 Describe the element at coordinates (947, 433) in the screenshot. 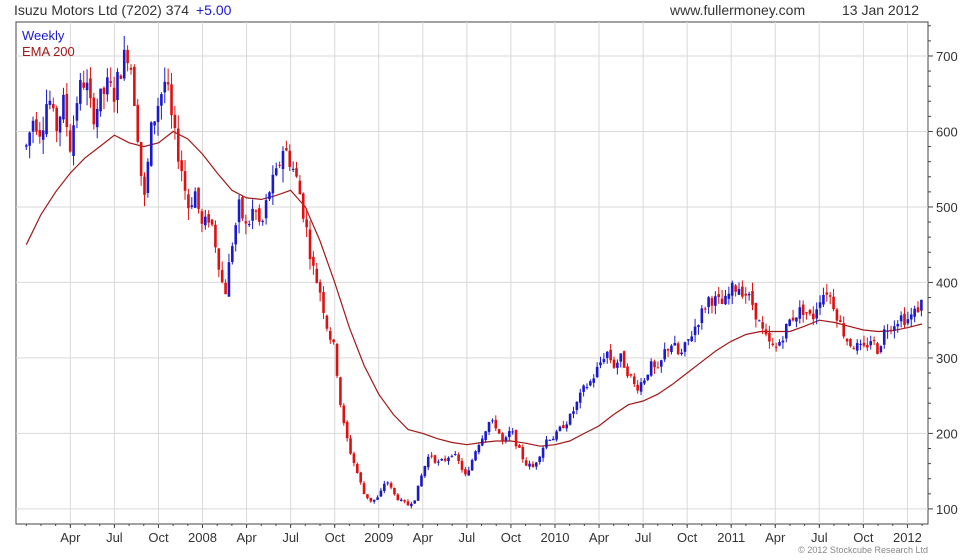

I see `y-tick-label: 200` at that location.